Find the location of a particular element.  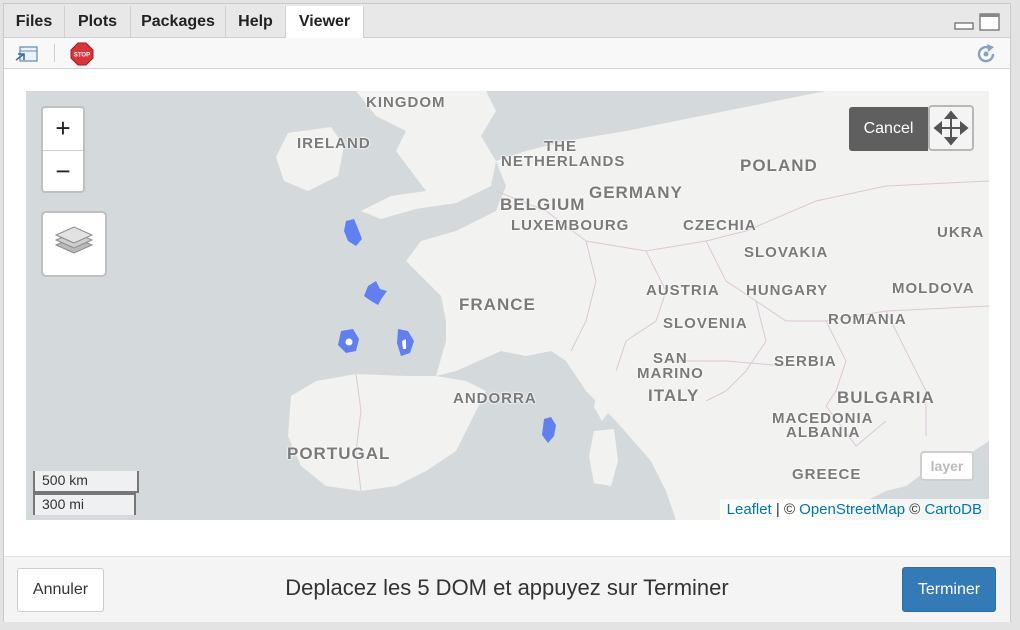

svg-text: STOP is located at coordinates (82, 56).